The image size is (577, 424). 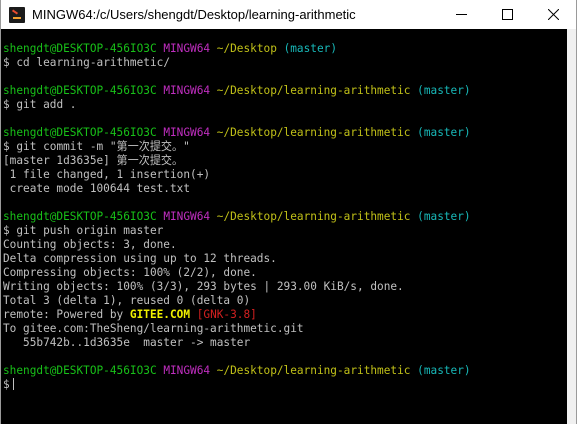 I want to click on output-line: Counting objects: 3, done., so click(x=90, y=244).